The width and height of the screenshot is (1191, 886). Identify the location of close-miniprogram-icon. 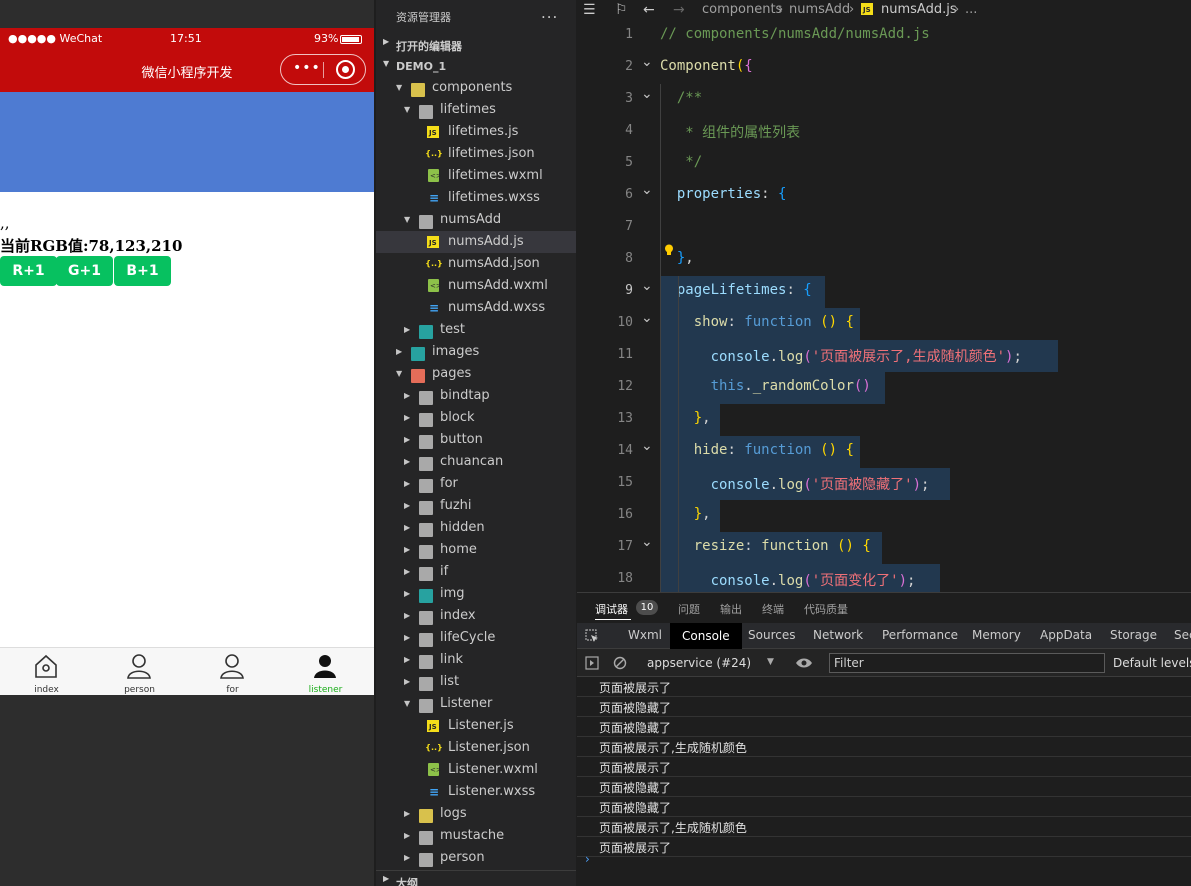
(345, 69).